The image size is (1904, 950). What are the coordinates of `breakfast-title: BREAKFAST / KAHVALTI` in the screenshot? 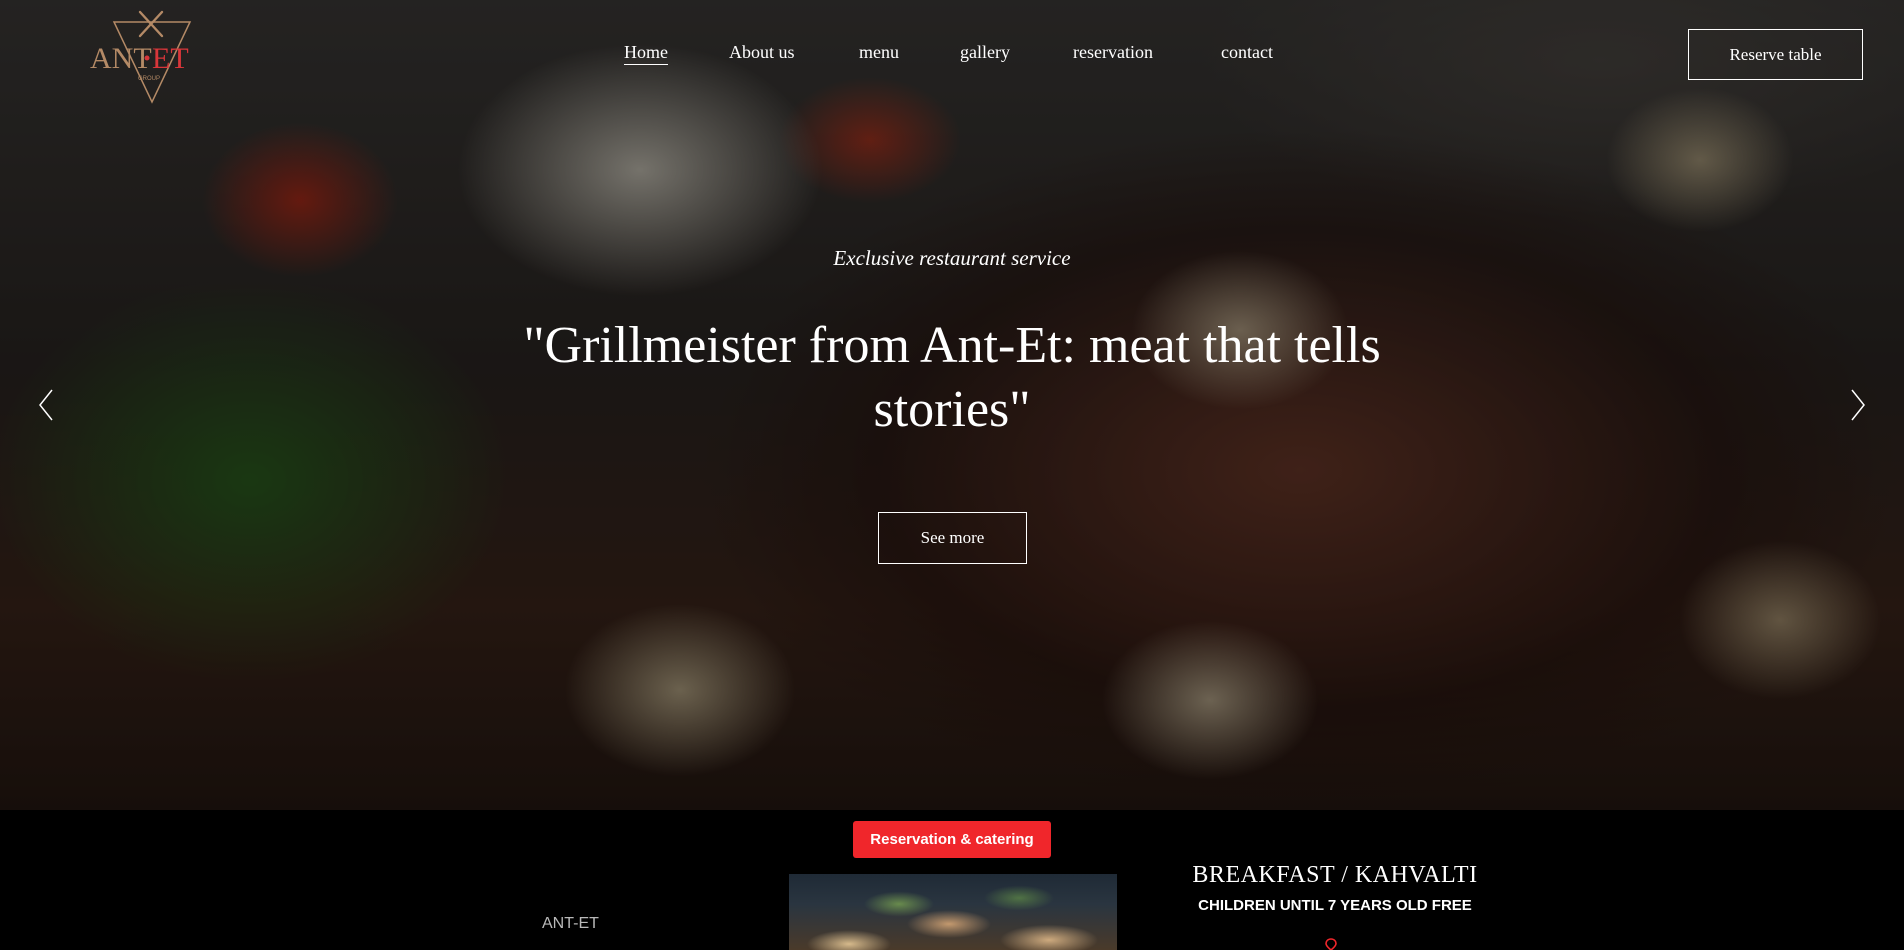 It's located at (1335, 875).